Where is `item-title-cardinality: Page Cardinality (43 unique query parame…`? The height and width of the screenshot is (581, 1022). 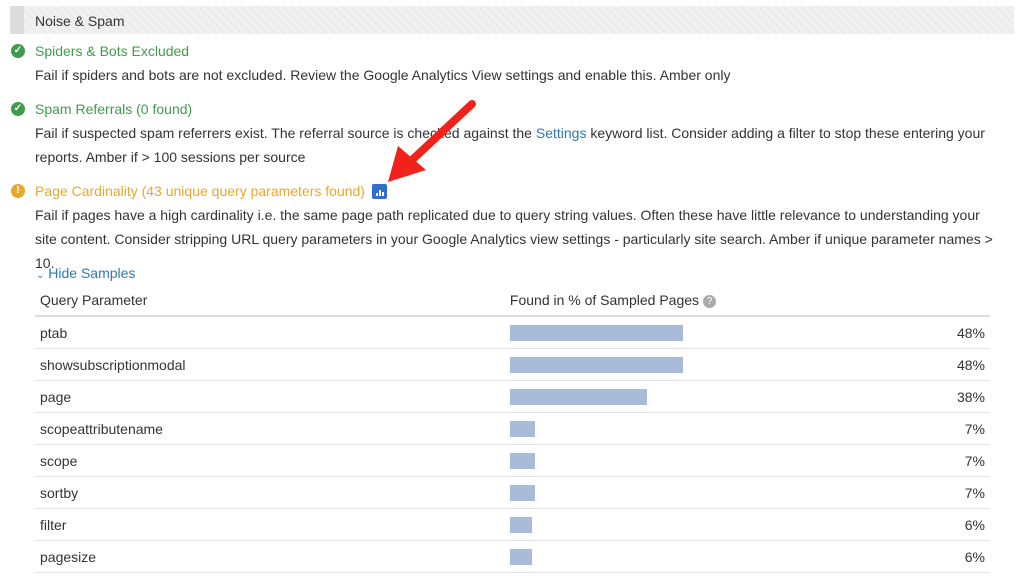
item-title-cardinality: Page Cardinality (43 unique query parame… is located at coordinates (200, 191).